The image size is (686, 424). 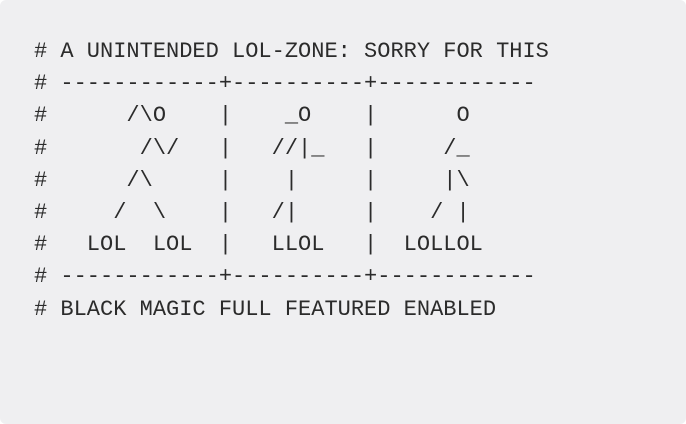 I want to click on comment-line-labels: # LOL LOL | LLOL | LOLLOL, so click(x=258, y=245).